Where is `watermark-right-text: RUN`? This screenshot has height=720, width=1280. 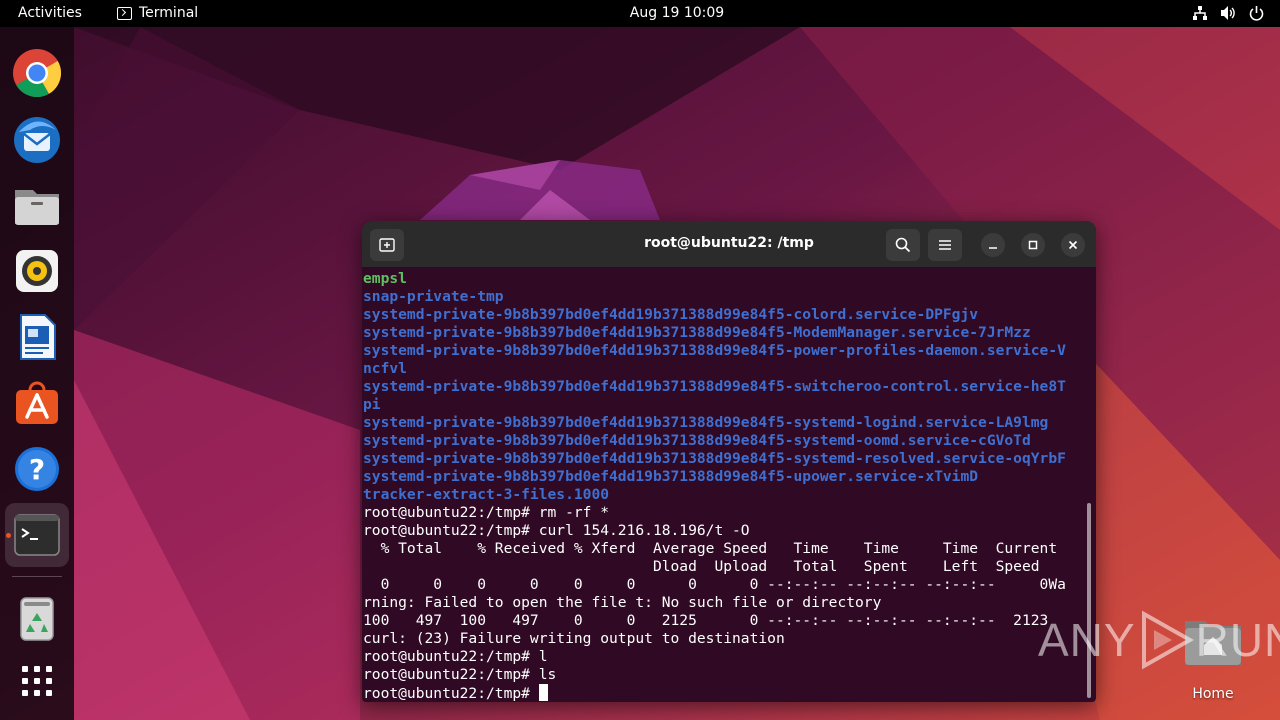
watermark-right-text: RUN is located at coordinates (1237, 640).